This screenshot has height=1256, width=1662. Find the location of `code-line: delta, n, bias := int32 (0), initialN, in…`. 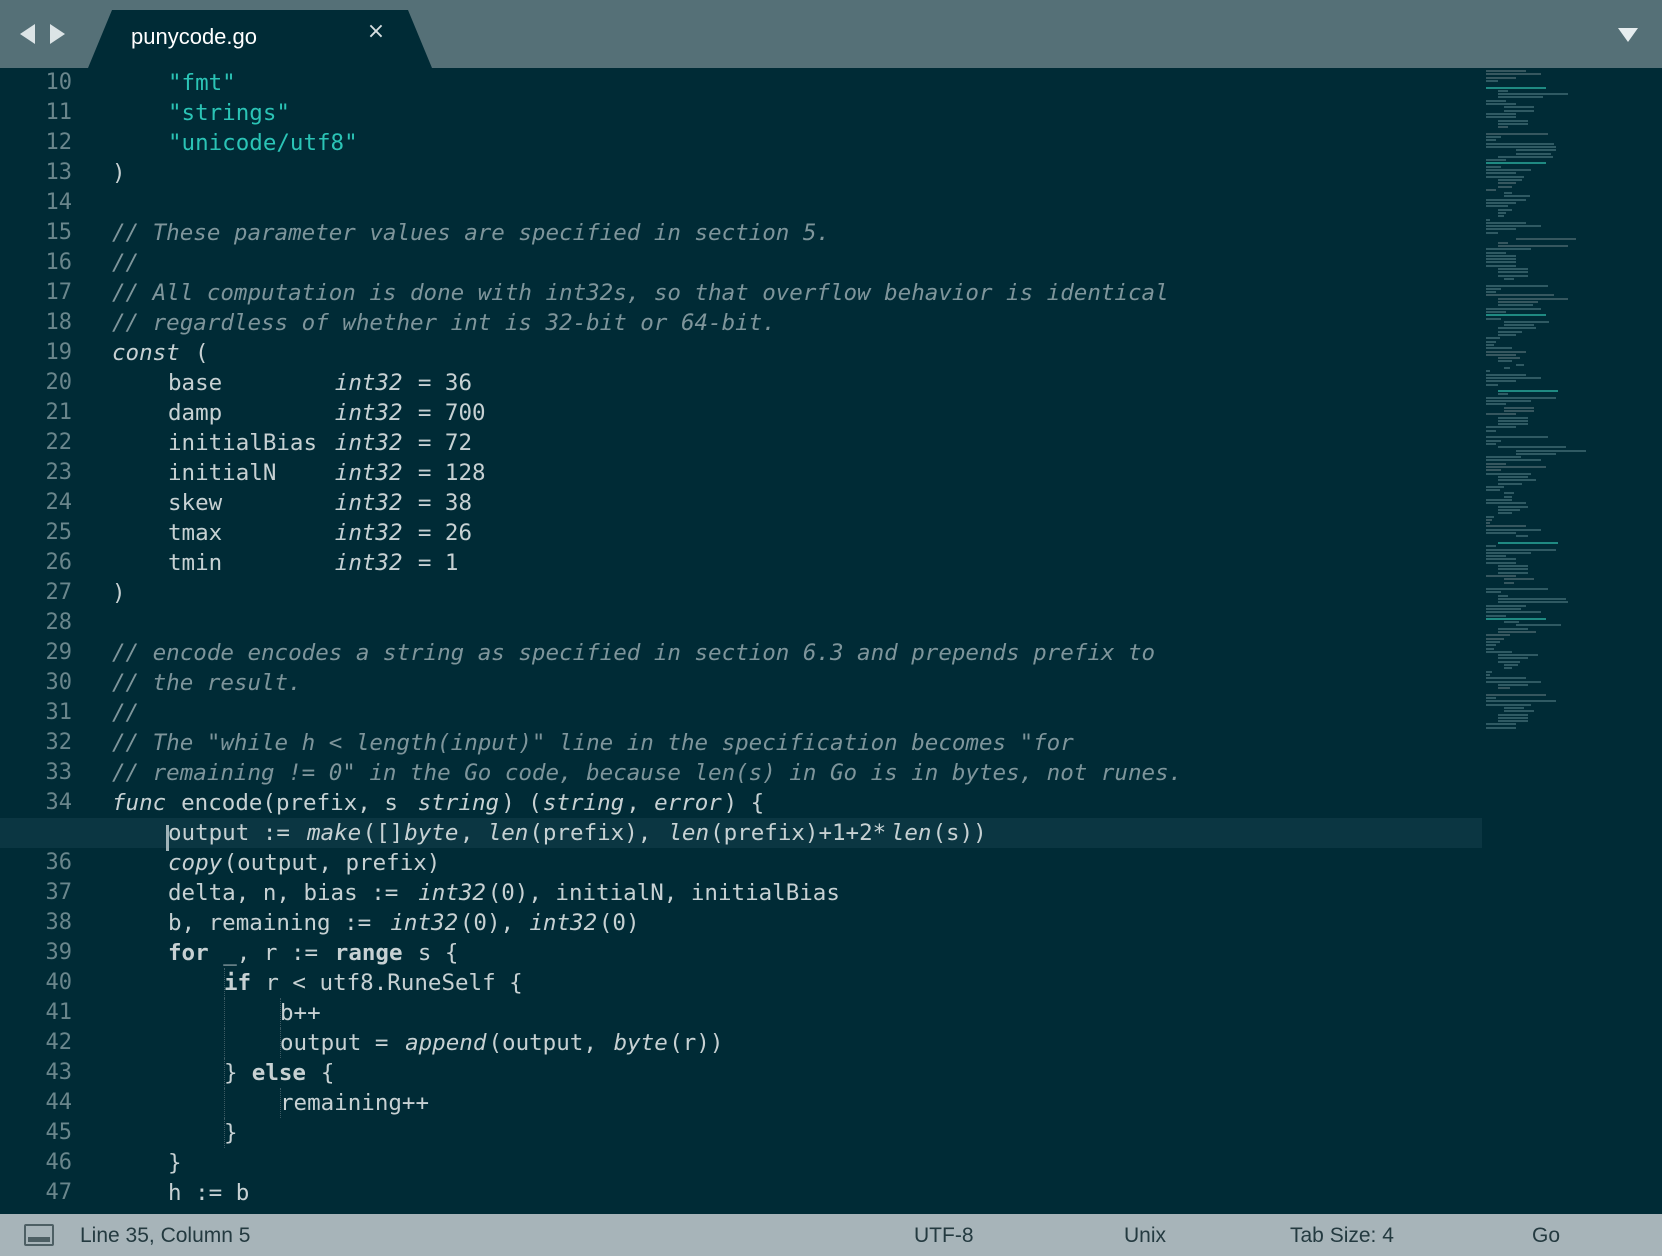

code-line: delta, n, bias := int32 (0), initialN, in… is located at coordinates (741, 893).